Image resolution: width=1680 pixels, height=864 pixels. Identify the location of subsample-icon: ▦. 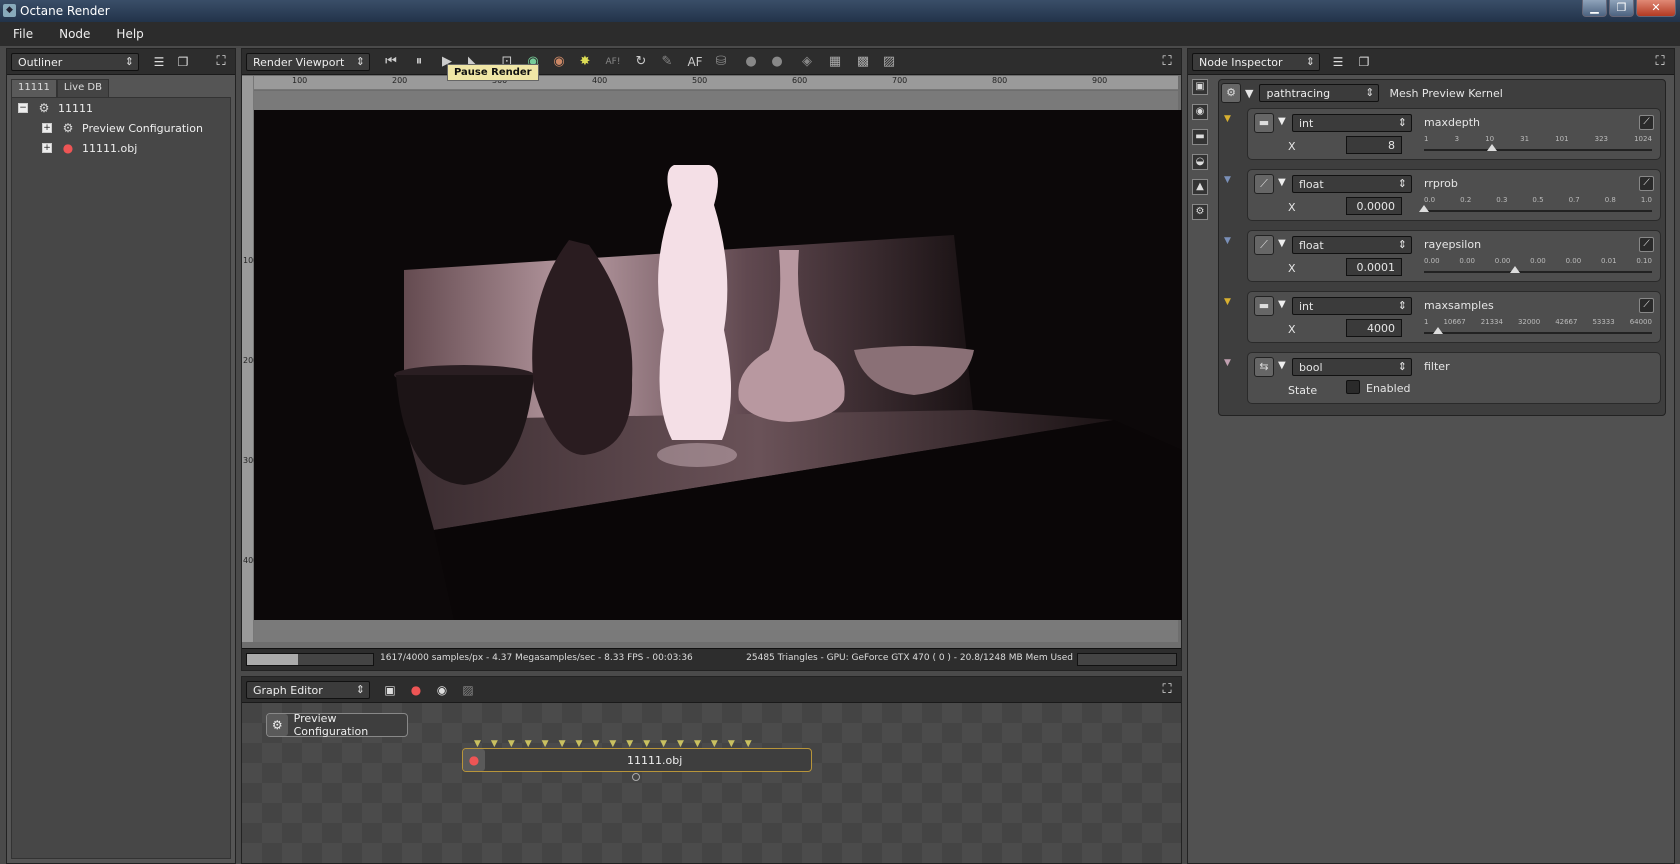
(835, 62).